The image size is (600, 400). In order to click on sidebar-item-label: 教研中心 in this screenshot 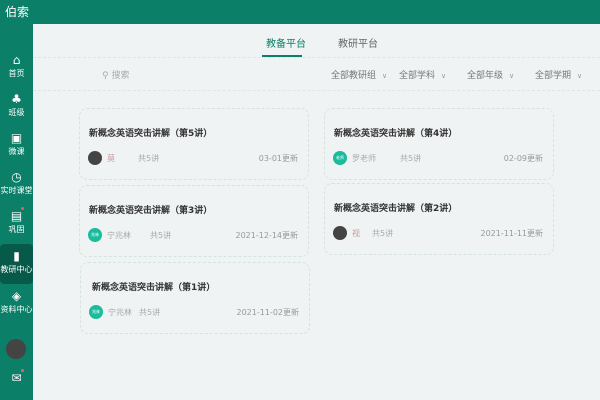, I will do `click(16, 269)`.